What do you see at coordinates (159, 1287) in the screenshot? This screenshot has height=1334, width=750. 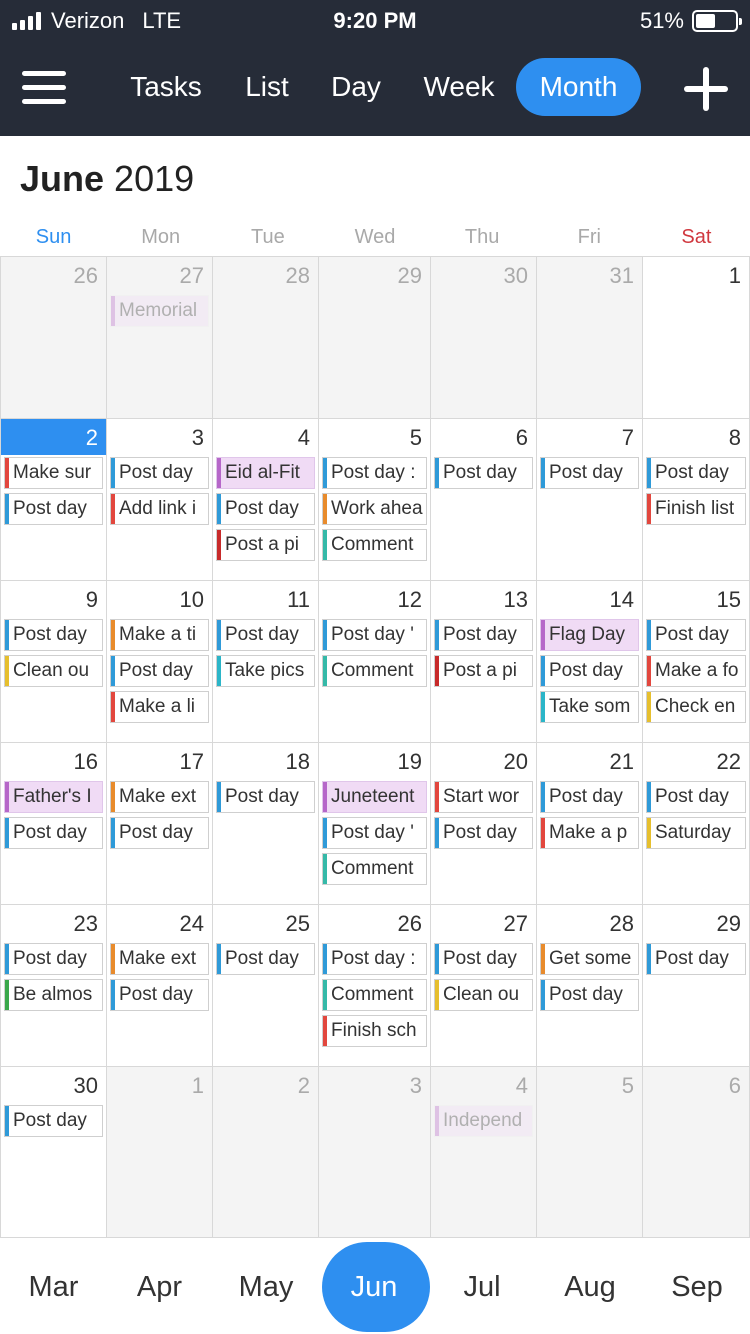 I see `month-apr: Apr` at bounding box center [159, 1287].